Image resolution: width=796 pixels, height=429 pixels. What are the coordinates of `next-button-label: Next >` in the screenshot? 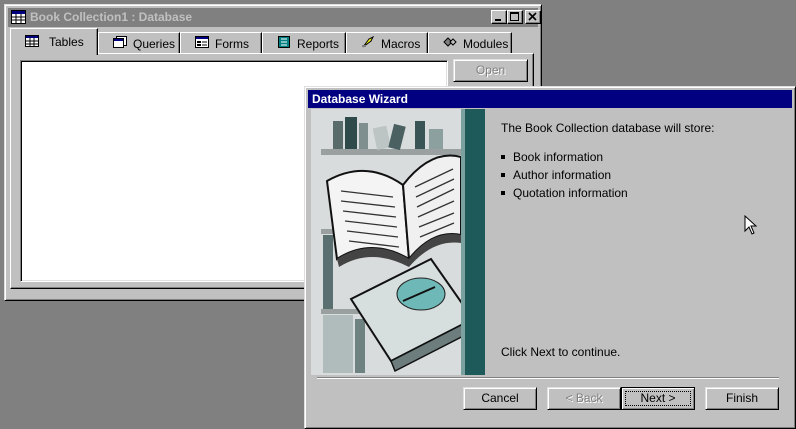 It's located at (658, 398).